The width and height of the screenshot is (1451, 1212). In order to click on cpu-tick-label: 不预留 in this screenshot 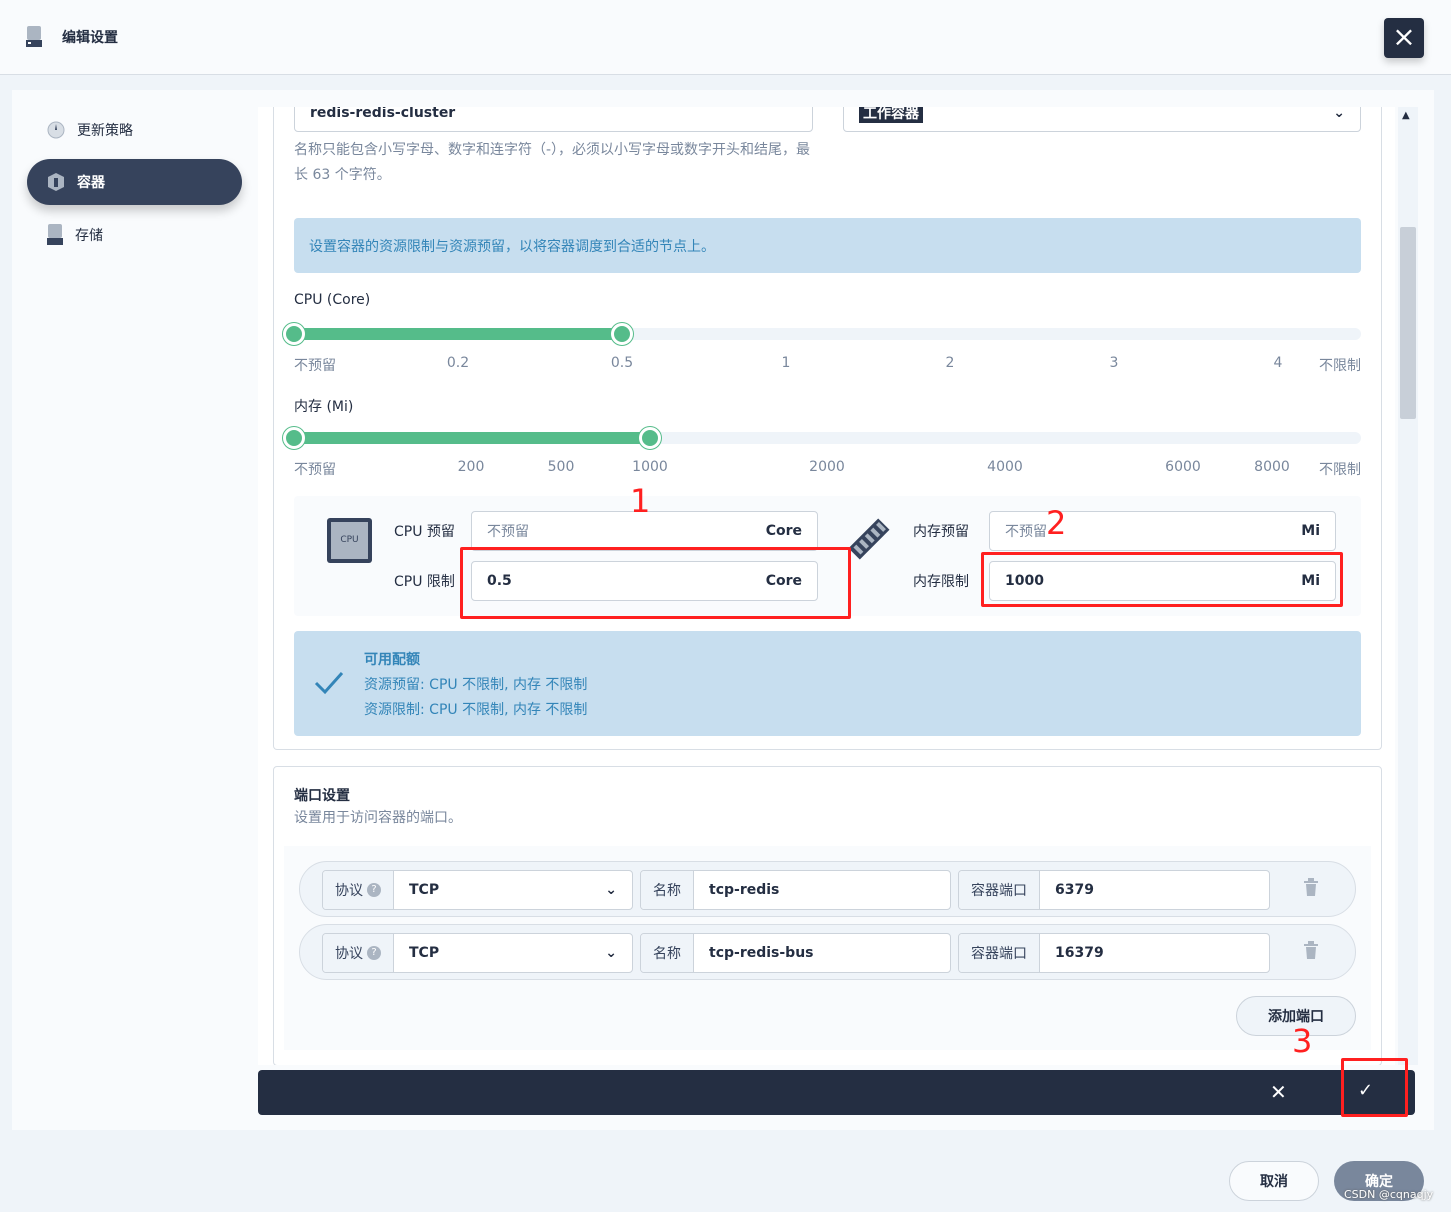, I will do `click(315, 366)`.